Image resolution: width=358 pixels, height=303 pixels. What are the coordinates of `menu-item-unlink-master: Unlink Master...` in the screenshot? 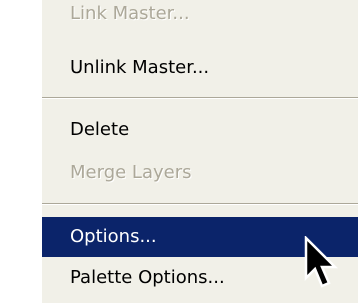 It's located at (200, 68).